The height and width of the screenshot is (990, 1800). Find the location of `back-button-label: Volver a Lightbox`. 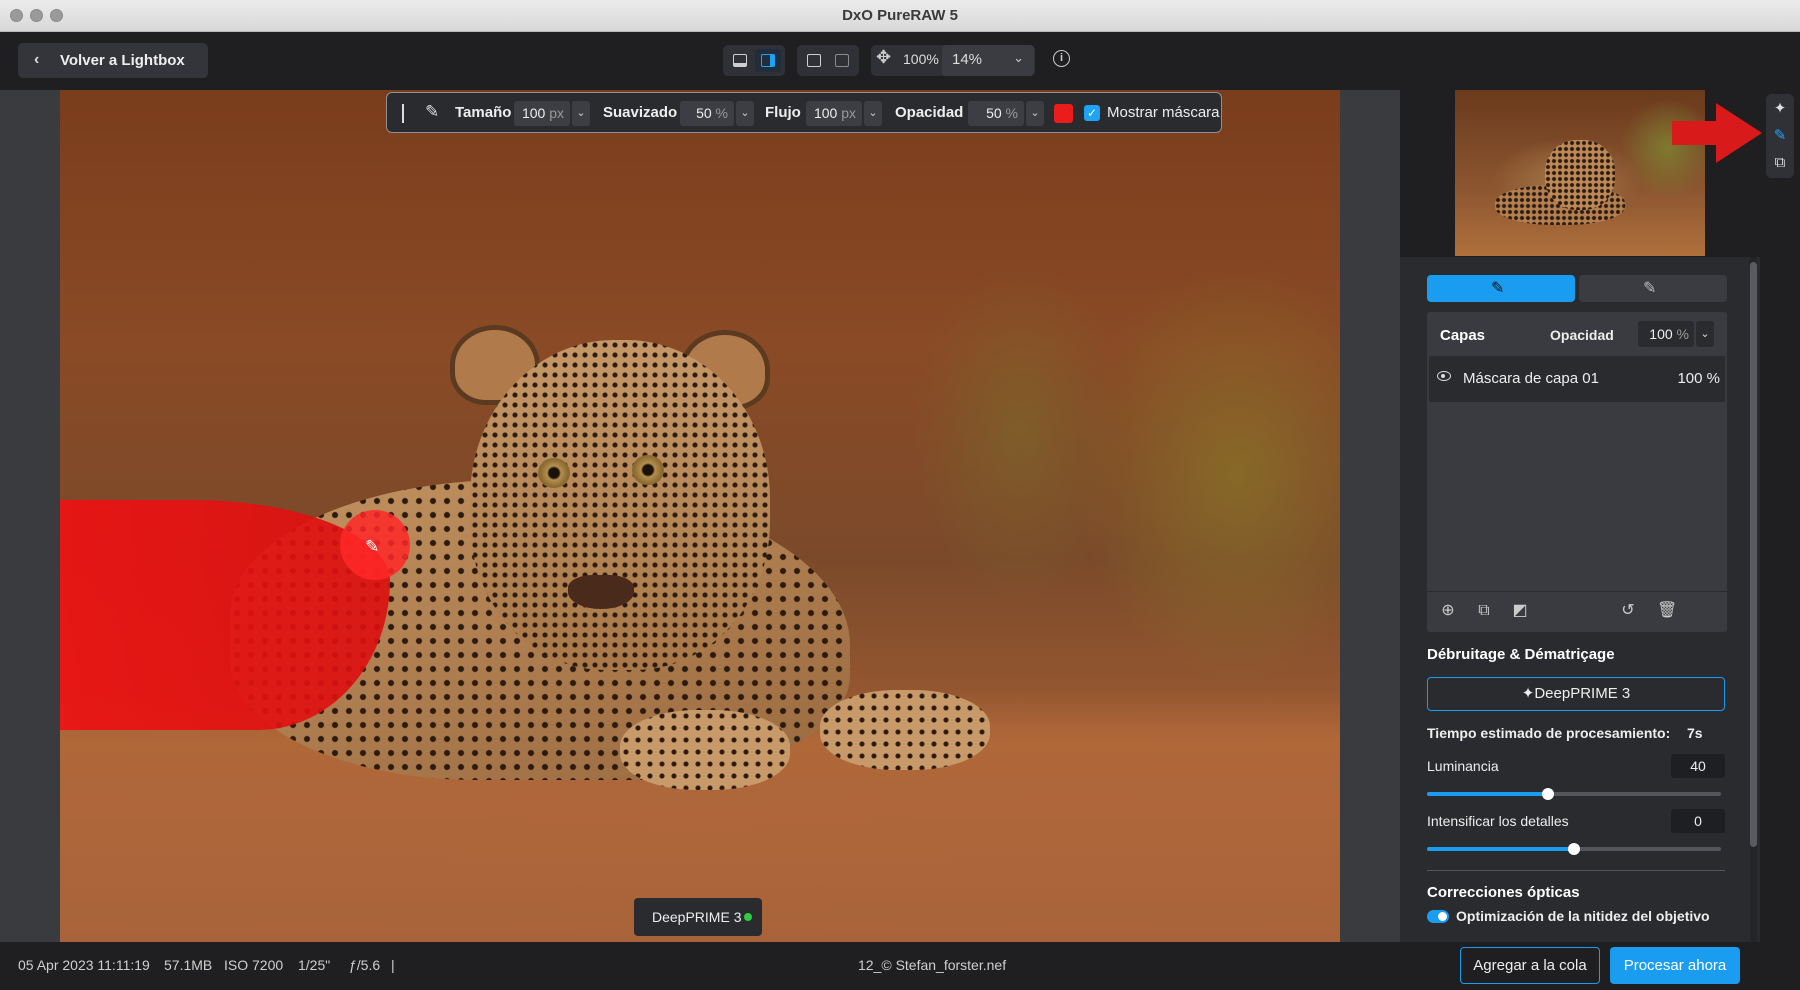

back-button-label: Volver a Lightbox is located at coordinates (122, 60).